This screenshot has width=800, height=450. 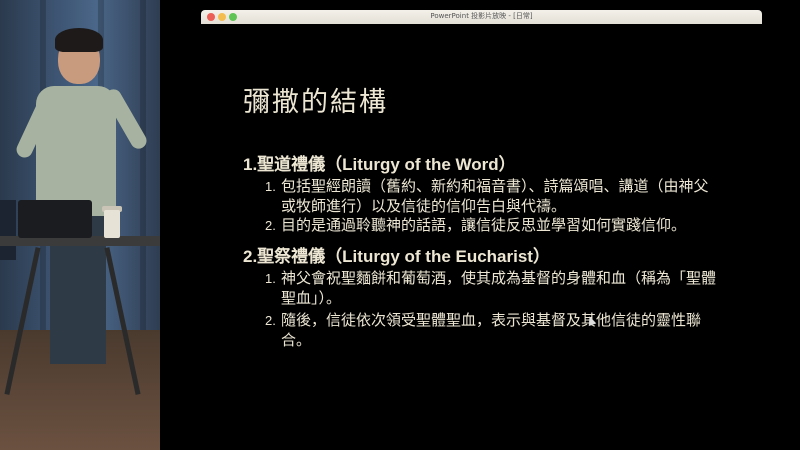 I want to click on list-item: 2. 目的是通過聆聽神的話語，讓信徒反思並學習如何實踐信仰。, so click(x=495, y=226).